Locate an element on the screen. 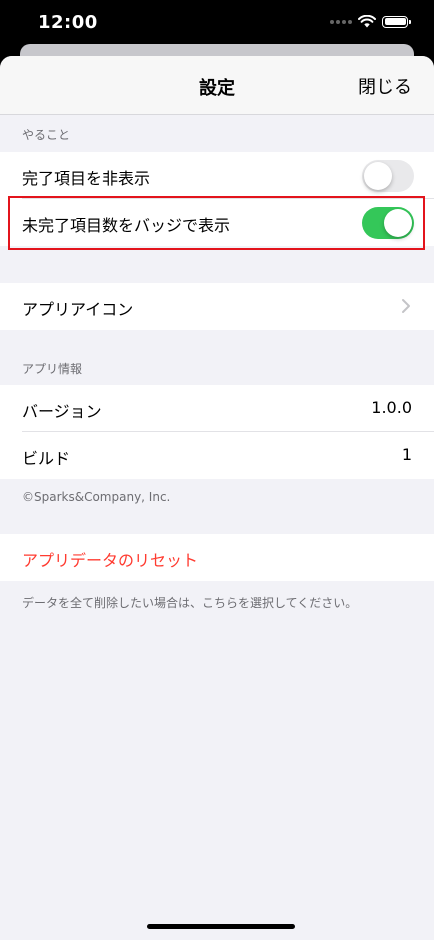 Image resolution: width=434 pixels, height=940 pixels. app-icon-label: アプリアイコン is located at coordinates (78, 309).